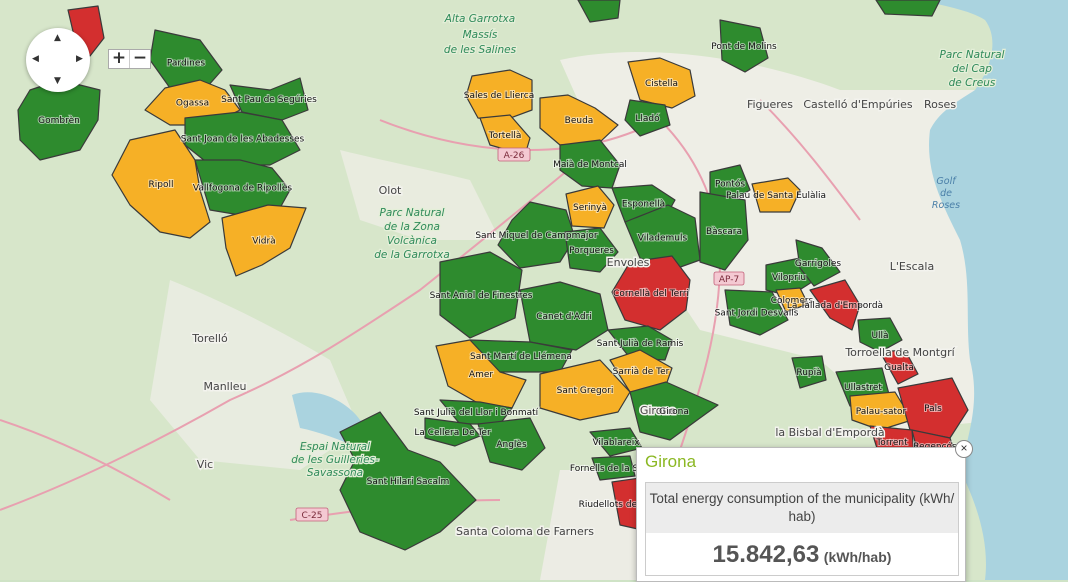 This screenshot has height=582, width=1068. What do you see at coordinates (590, 165) in the screenshot?
I see `municipality-label: Maià de Montcal` at bounding box center [590, 165].